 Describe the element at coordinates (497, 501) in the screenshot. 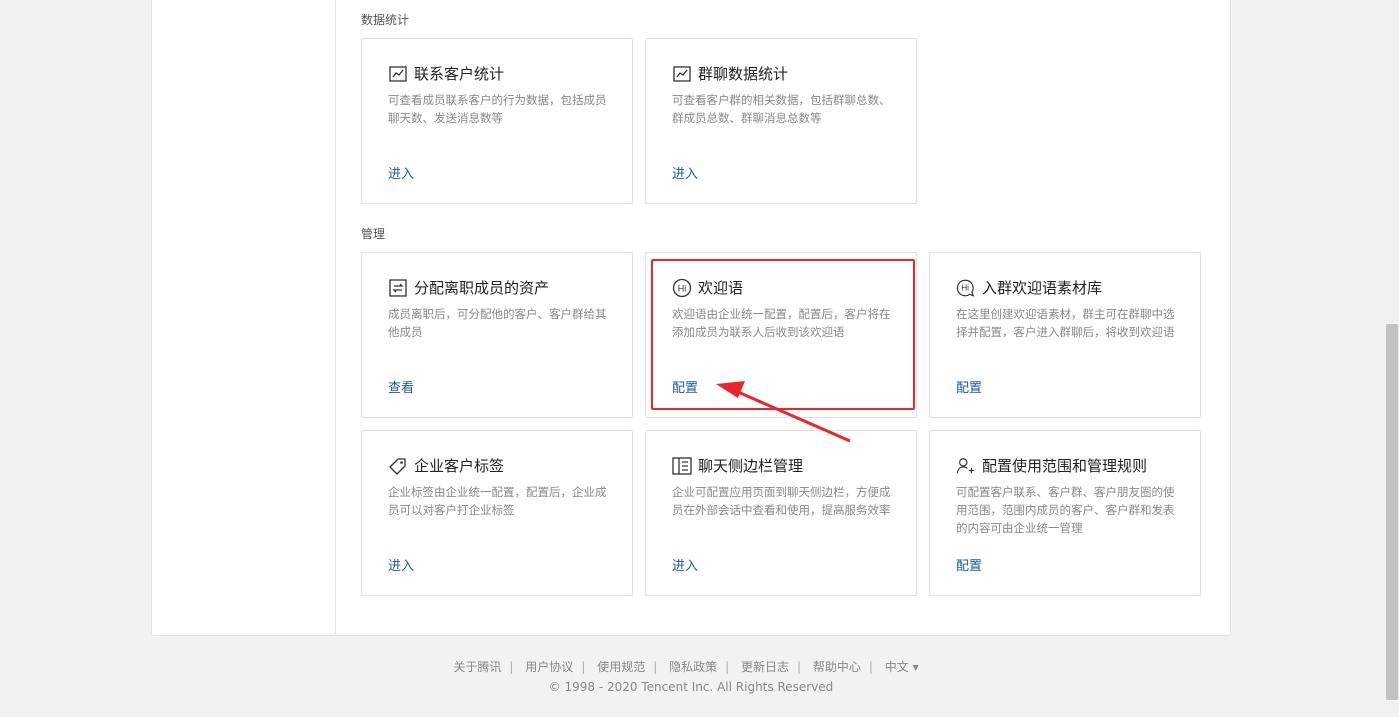

I see `card-description: 企业标签由企业统一配置，配置后，企业成员可以对客户打企业标签` at that location.